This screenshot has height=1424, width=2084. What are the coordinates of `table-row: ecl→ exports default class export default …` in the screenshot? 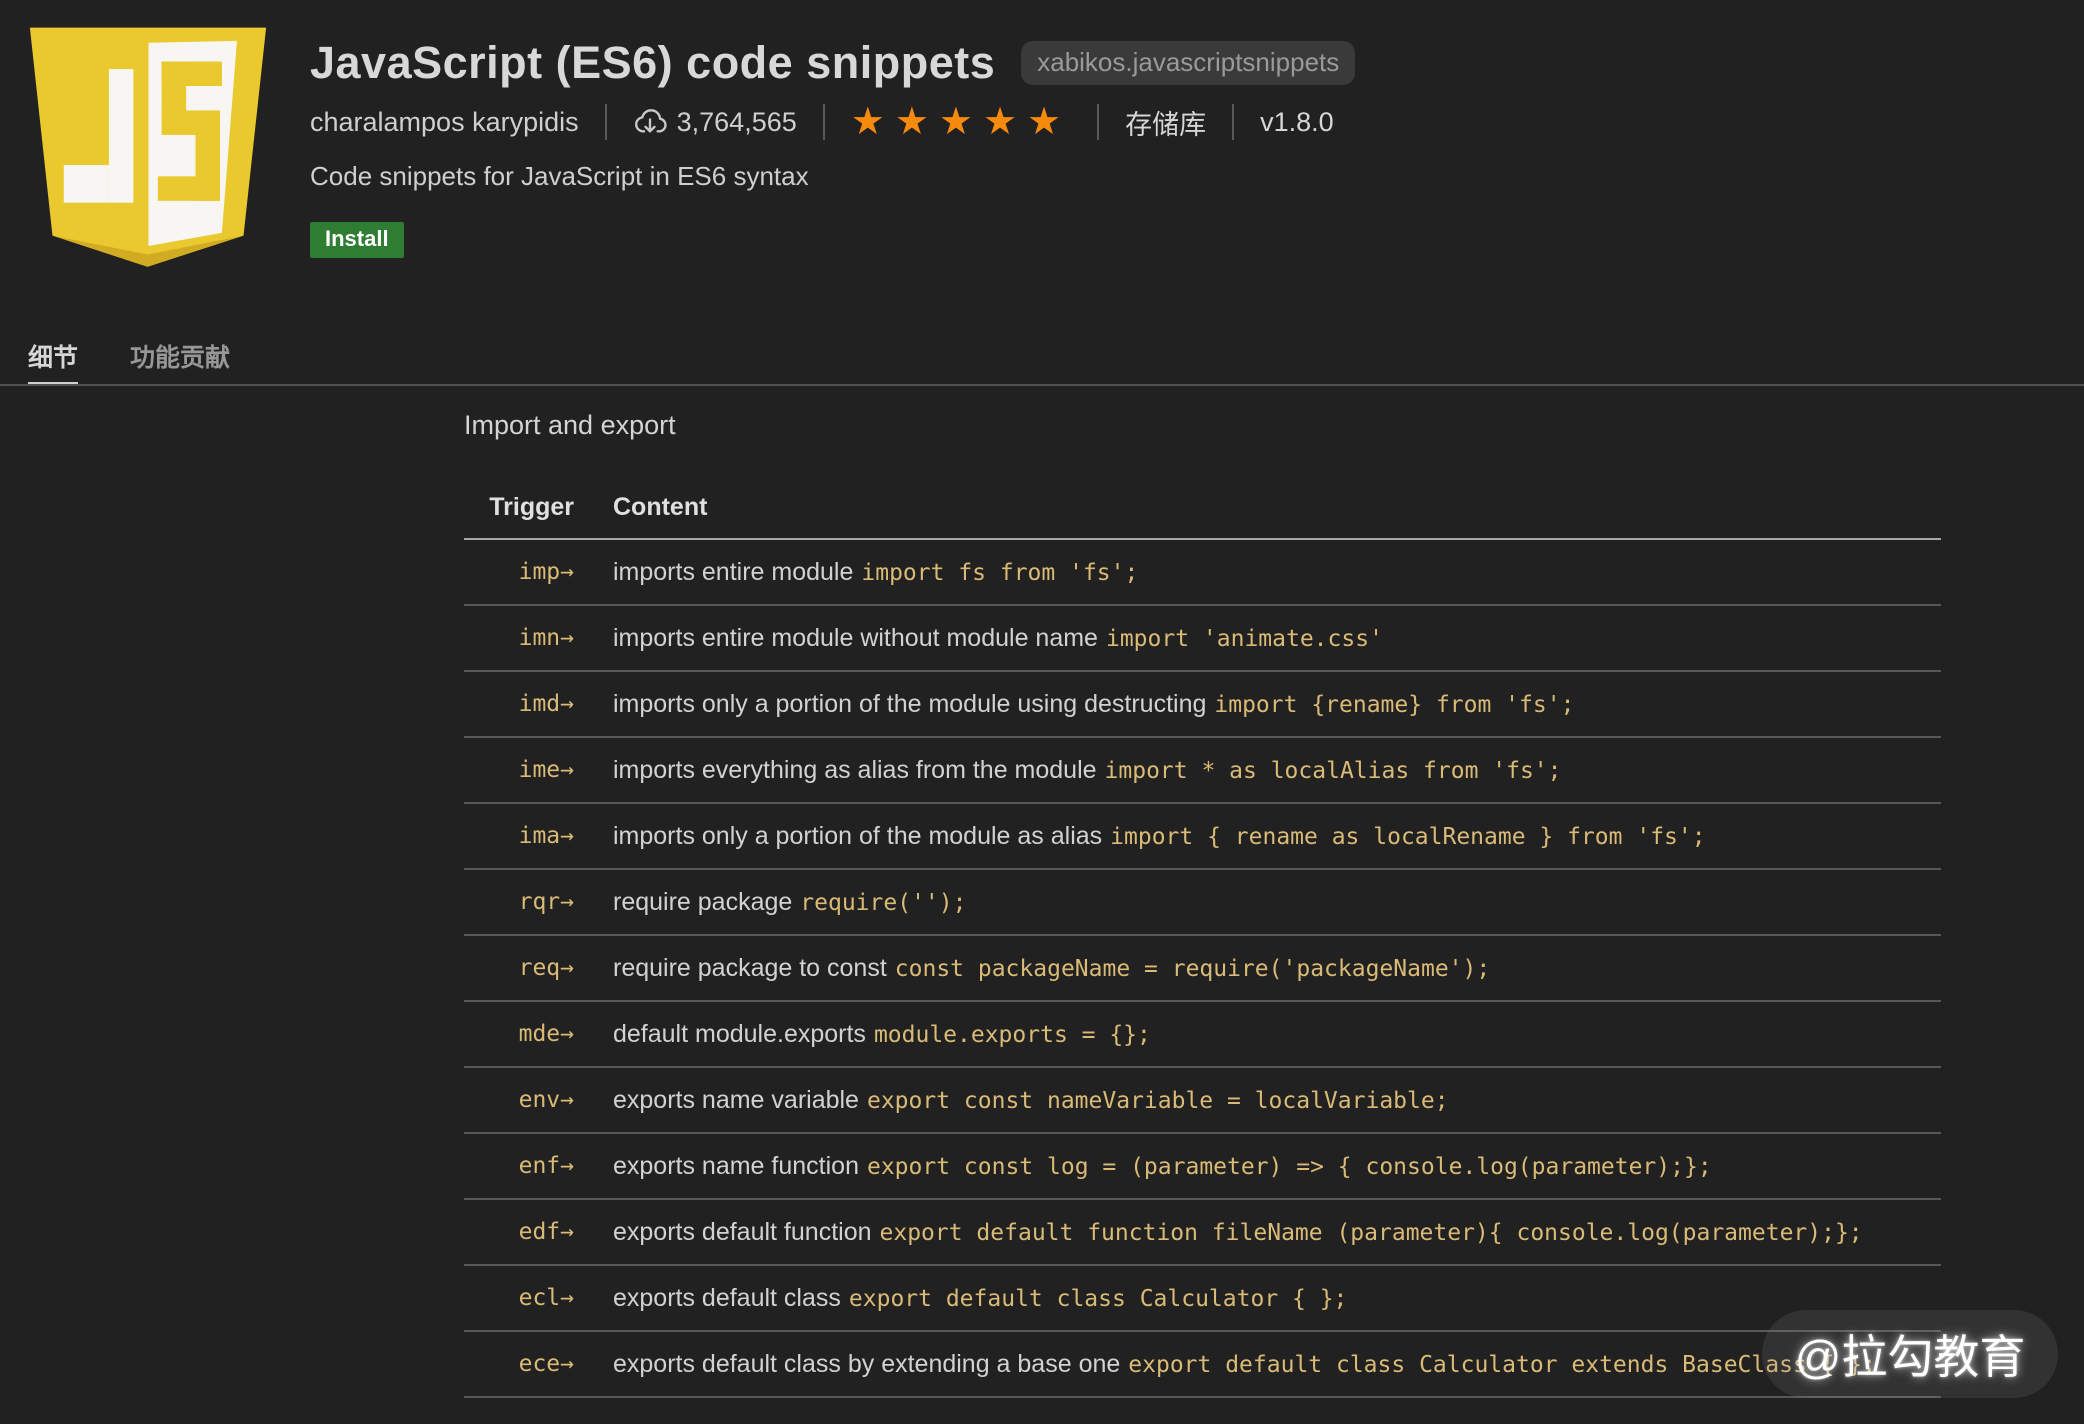 It's located at (1202, 1298).